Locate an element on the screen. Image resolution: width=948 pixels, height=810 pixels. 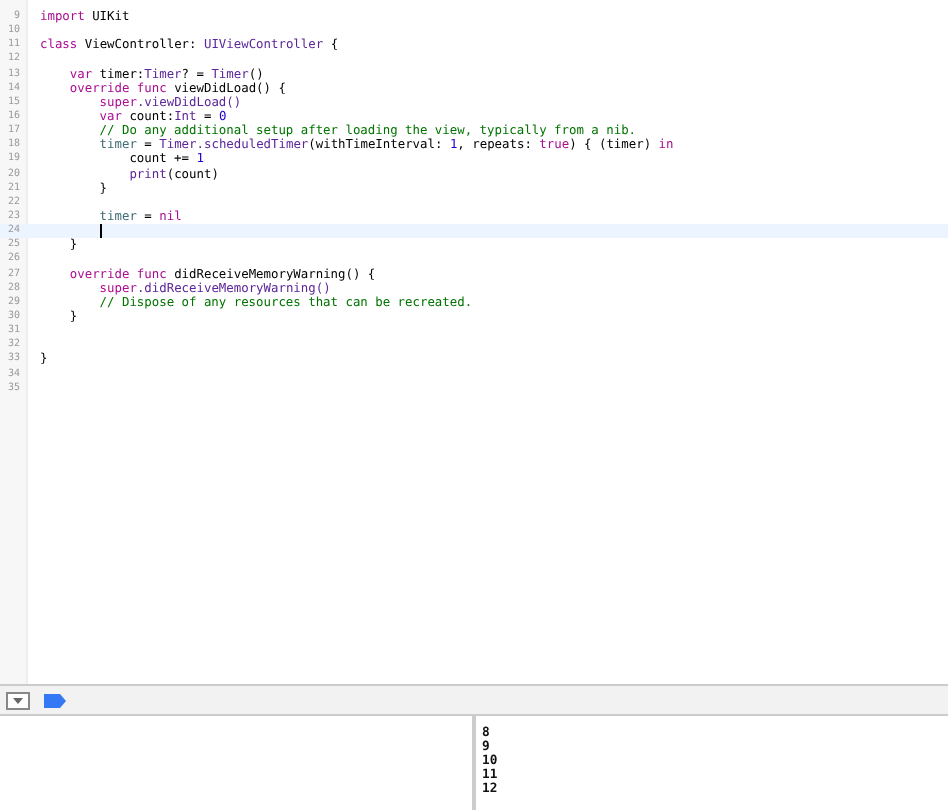
breakpoint-icon is located at coordinates (55, 700).